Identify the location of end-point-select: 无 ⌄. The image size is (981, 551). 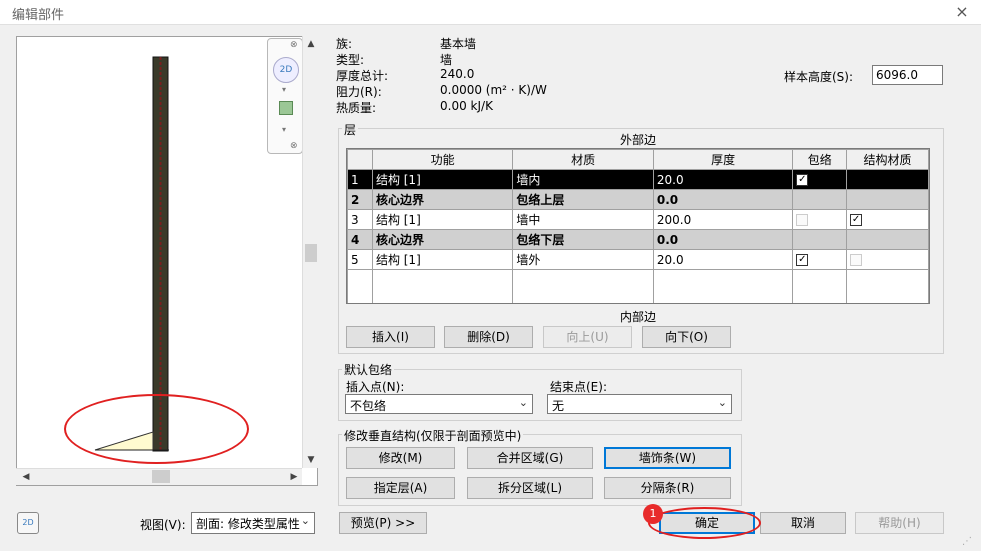
(639, 404).